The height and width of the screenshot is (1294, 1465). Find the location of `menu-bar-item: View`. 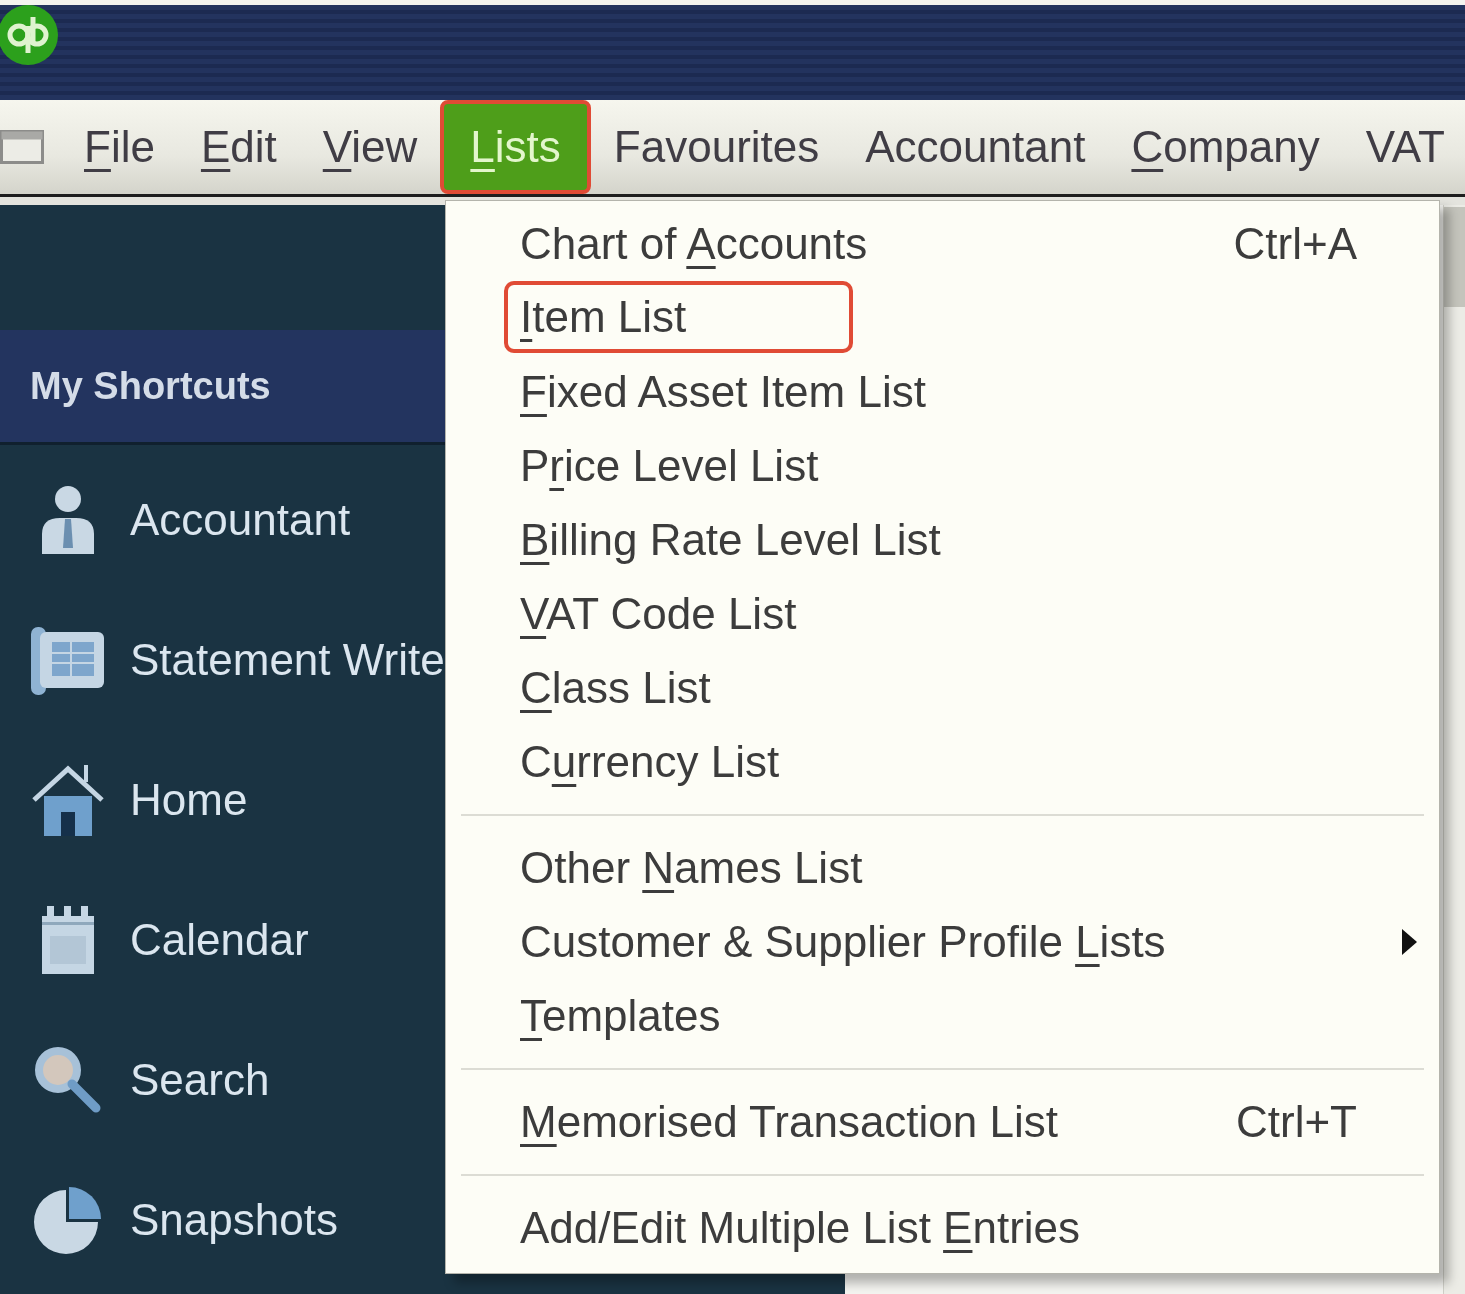

menu-bar-item: View is located at coordinates (370, 147).